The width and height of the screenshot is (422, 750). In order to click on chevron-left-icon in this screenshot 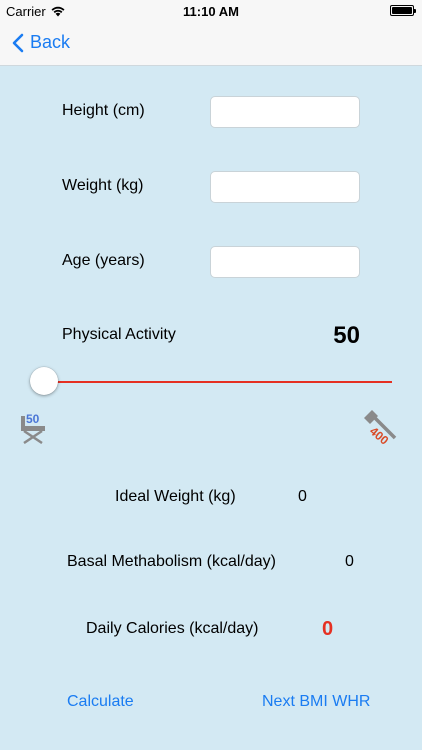, I will do `click(18, 42)`.